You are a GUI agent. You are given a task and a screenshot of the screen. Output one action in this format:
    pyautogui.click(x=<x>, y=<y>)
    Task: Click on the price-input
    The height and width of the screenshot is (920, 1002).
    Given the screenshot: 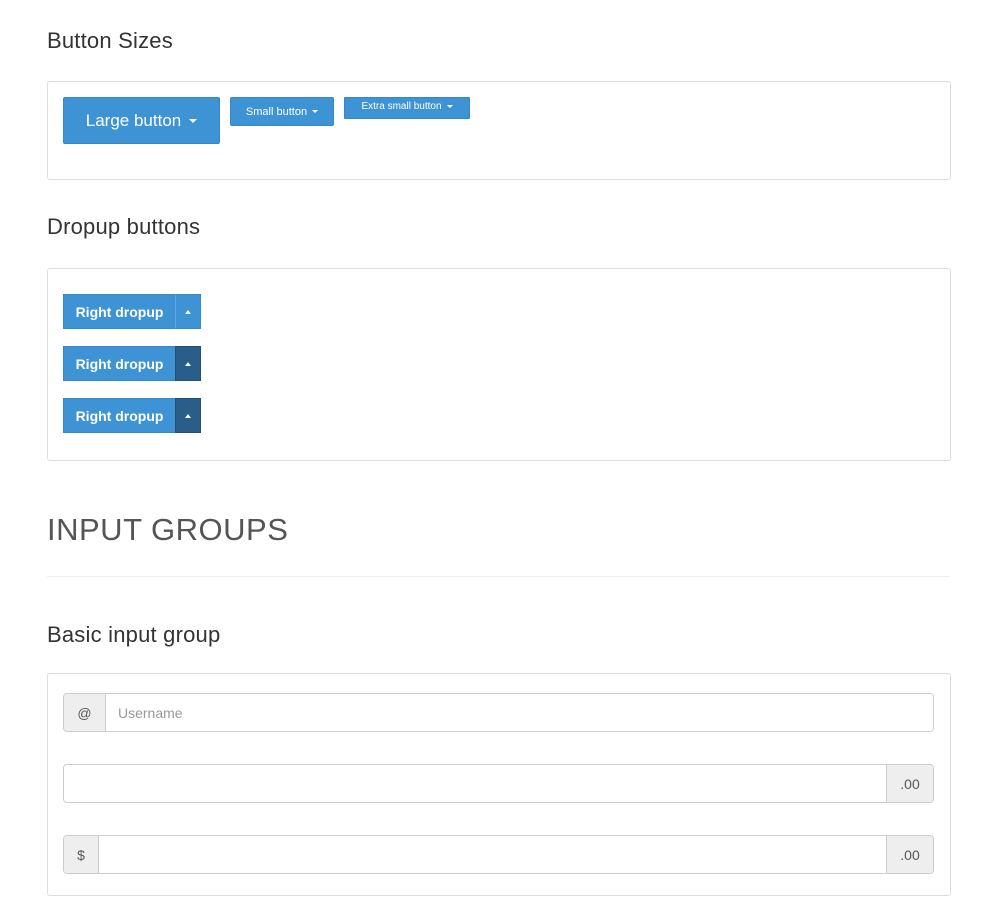 What is the action you would take?
    pyautogui.click(x=492, y=854)
    